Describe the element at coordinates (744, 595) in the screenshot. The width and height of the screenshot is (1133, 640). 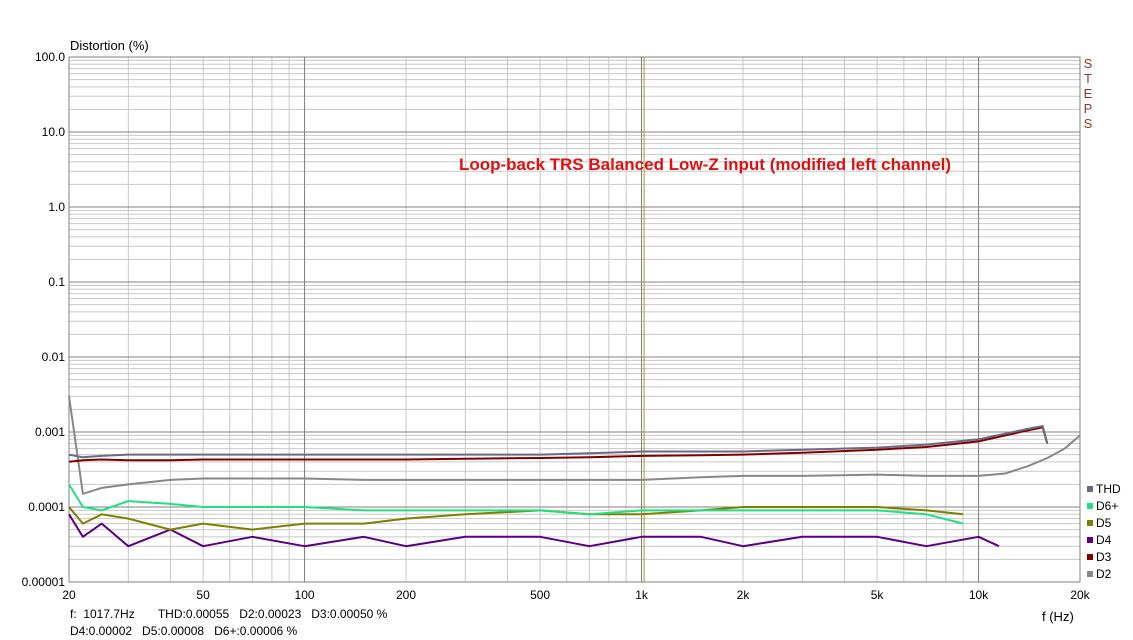
I see `x-tick-label: 2k` at that location.